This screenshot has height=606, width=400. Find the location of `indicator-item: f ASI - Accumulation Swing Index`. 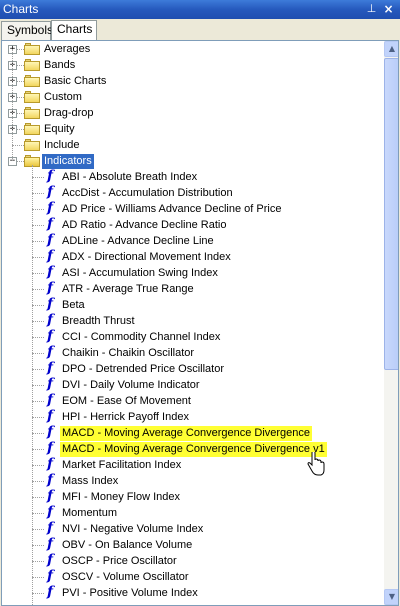

indicator-item: f ASI - Accumulation Swing Index is located at coordinates (193, 273).